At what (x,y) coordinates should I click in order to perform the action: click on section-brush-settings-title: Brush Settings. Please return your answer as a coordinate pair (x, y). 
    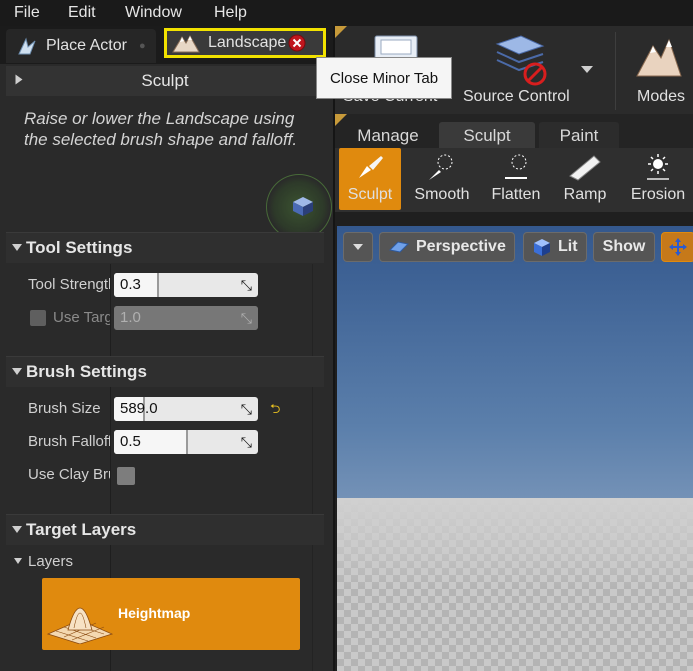
    Looking at the image, I should click on (86, 371).